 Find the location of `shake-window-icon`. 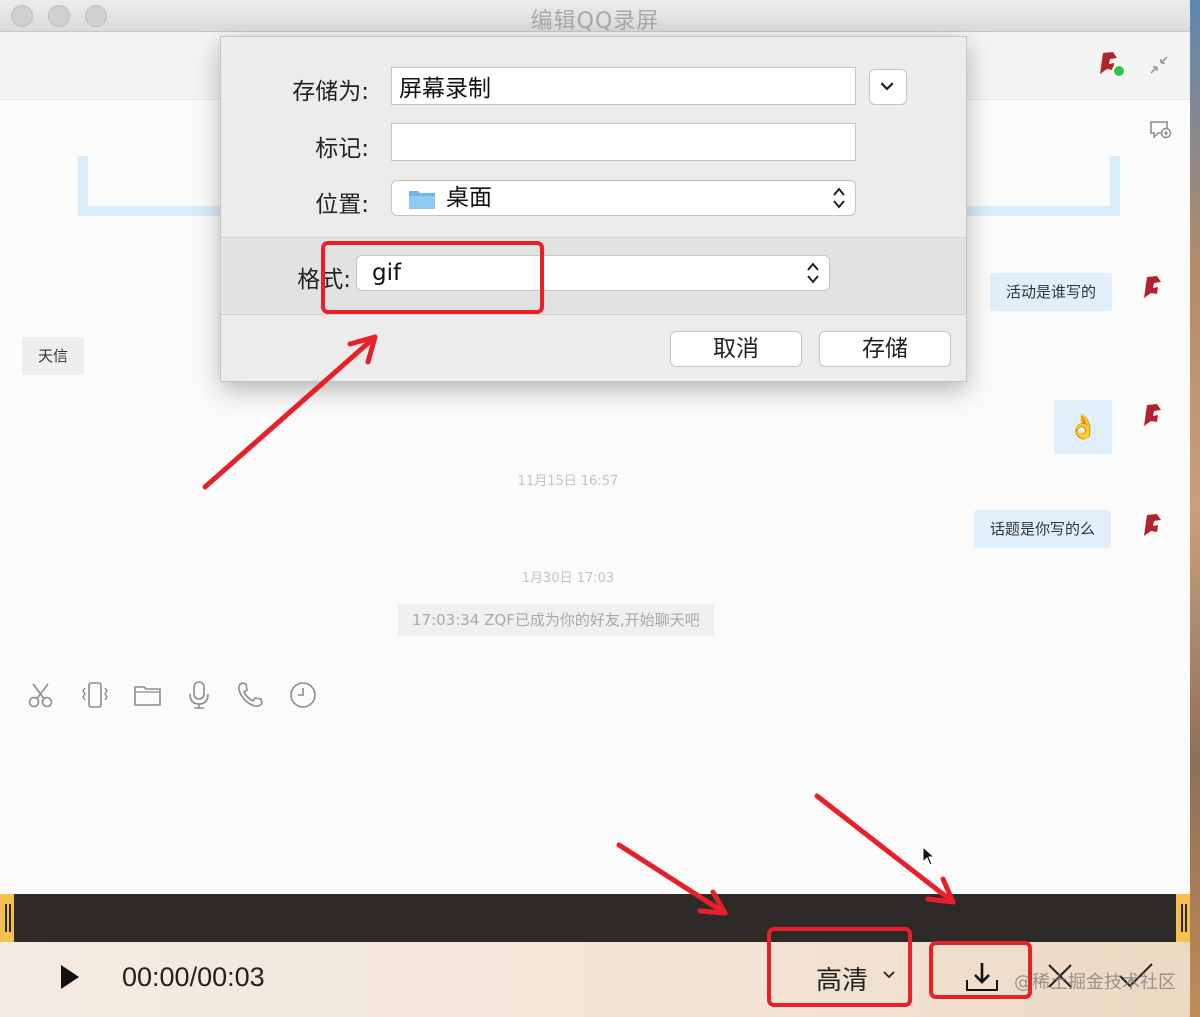

shake-window-icon is located at coordinates (95, 695).